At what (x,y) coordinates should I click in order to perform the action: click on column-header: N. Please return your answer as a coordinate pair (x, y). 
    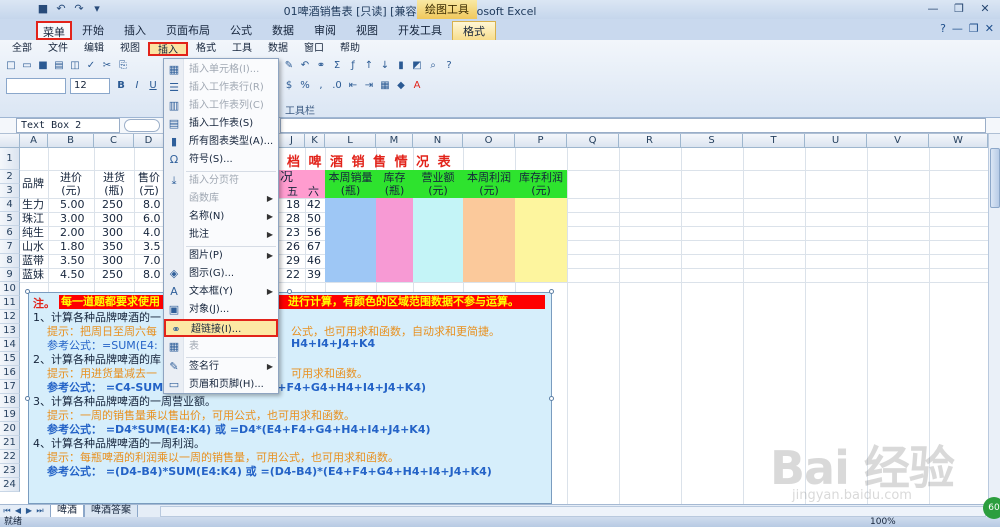
    Looking at the image, I should click on (438, 141).